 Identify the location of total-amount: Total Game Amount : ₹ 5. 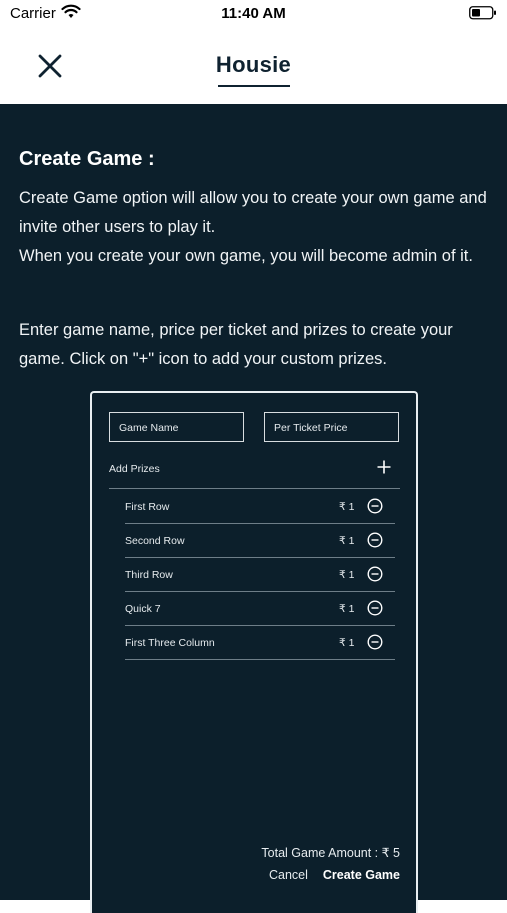
(330, 853).